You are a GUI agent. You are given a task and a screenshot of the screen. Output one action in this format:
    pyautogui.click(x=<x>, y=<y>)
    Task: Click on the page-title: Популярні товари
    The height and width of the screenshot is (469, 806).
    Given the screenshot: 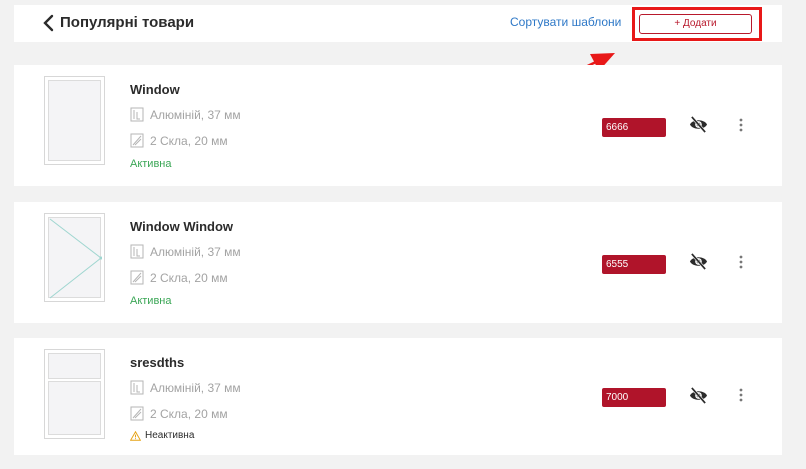 What is the action you would take?
    pyautogui.click(x=127, y=22)
    